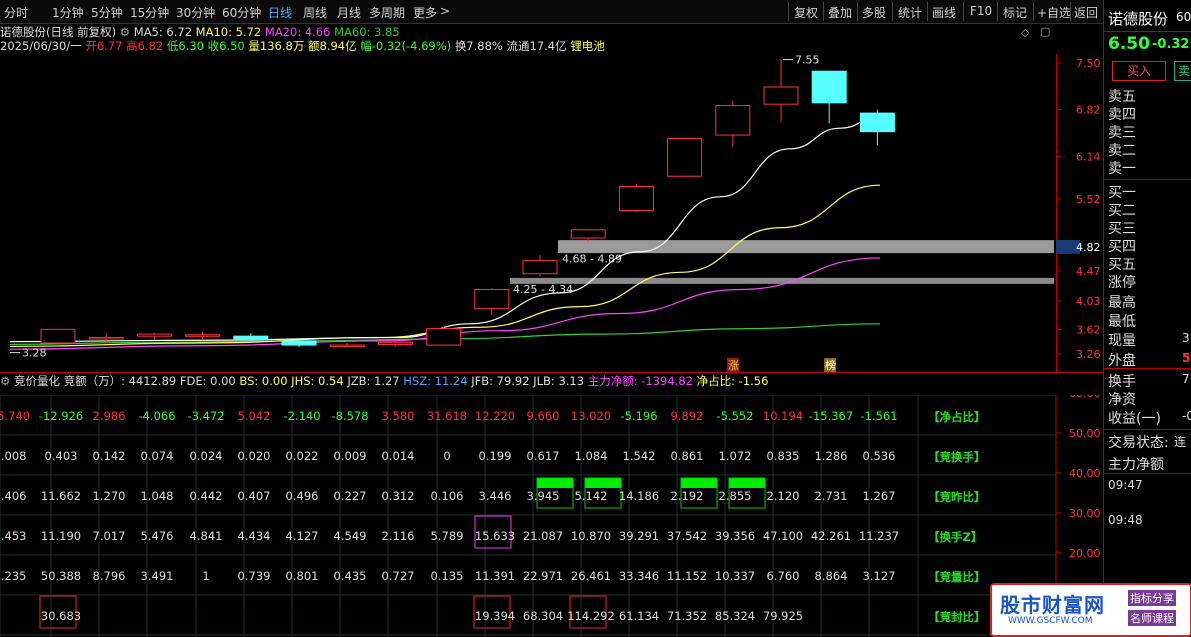 Image resolution: width=1191 pixels, height=637 pixels. I want to click on stat-label: 涨停, so click(1122, 283).